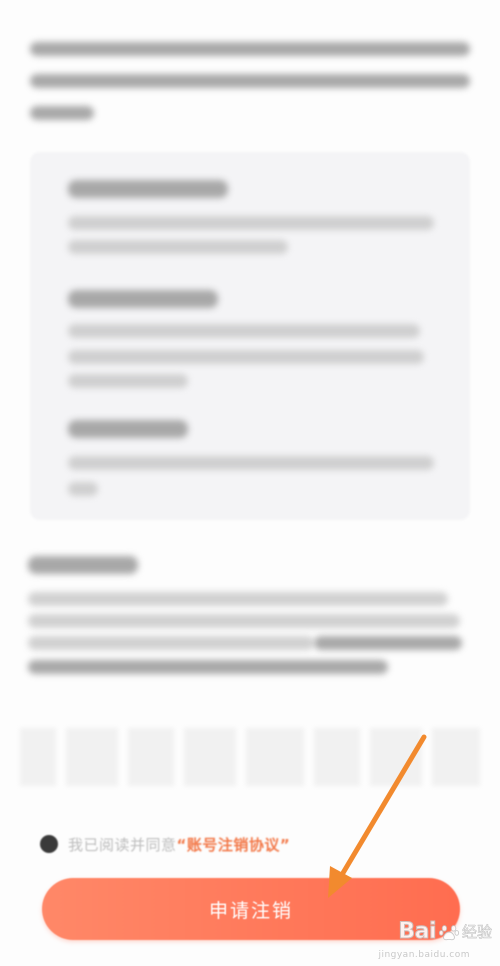  What do you see at coordinates (49, 844) in the screenshot?
I see `agreement-radio-icon` at bounding box center [49, 844].